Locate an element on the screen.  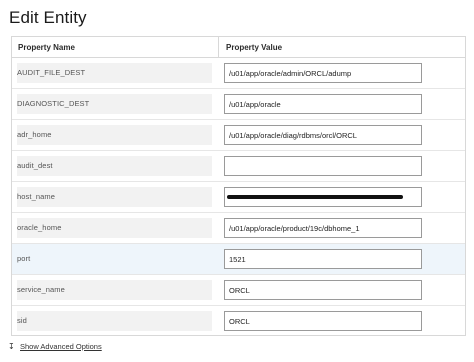
property-name: adr_home is located at coordinates (114, 135).